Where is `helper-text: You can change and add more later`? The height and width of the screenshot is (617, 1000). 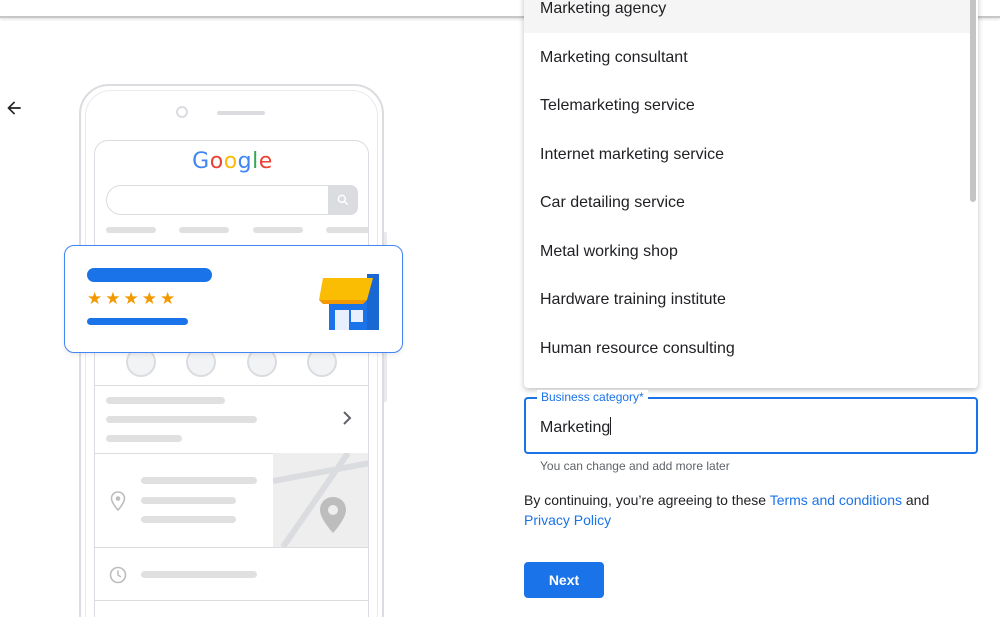
helper-text: You can change and add more later is located at coordinates (635, 466).